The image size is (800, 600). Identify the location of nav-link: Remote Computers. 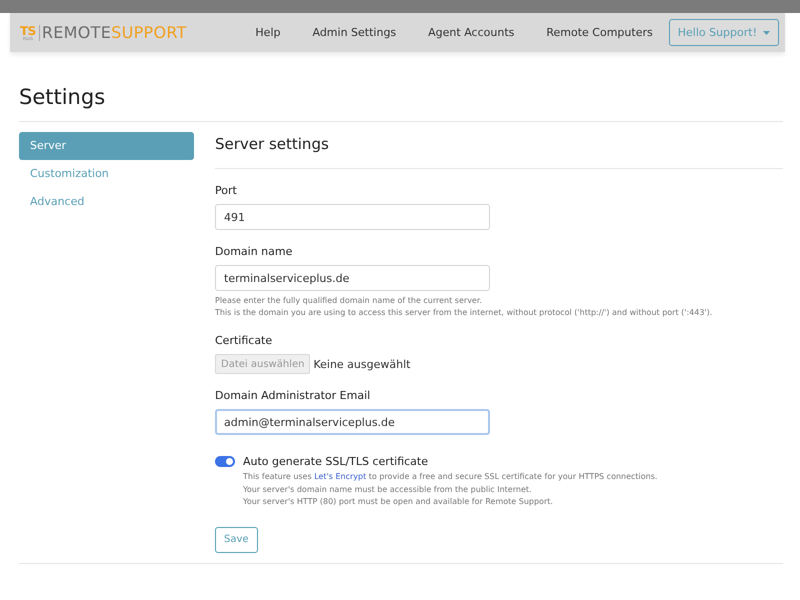
(599, 32).